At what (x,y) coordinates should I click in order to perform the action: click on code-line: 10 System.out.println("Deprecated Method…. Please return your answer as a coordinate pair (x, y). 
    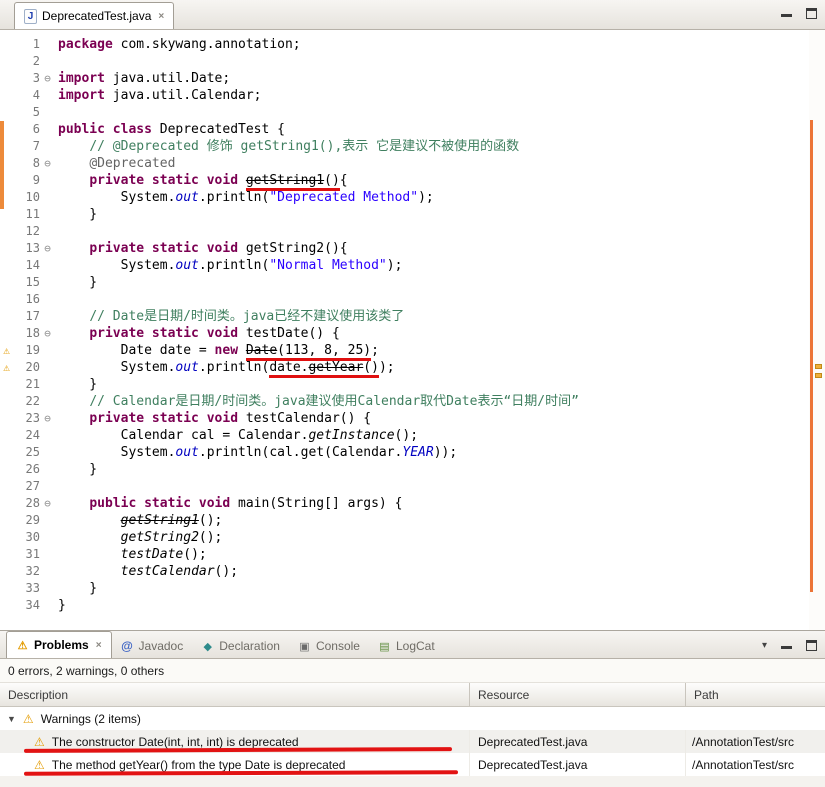
    Looking at the image, I should click on (404, 197).